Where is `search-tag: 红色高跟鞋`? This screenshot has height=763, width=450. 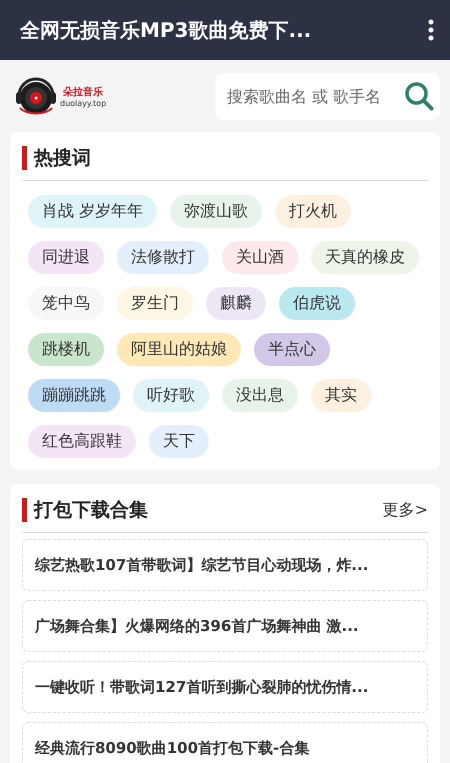 search-tag: 红色高跟鞋 is located at coordinates (82, 441).